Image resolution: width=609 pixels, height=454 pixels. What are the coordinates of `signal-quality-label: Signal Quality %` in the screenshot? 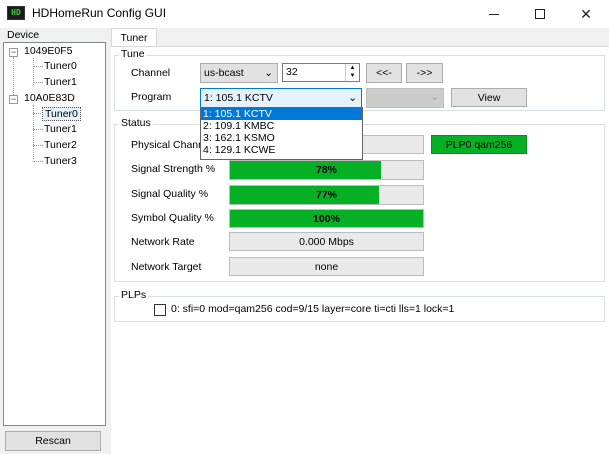 It's located at (170, 194).